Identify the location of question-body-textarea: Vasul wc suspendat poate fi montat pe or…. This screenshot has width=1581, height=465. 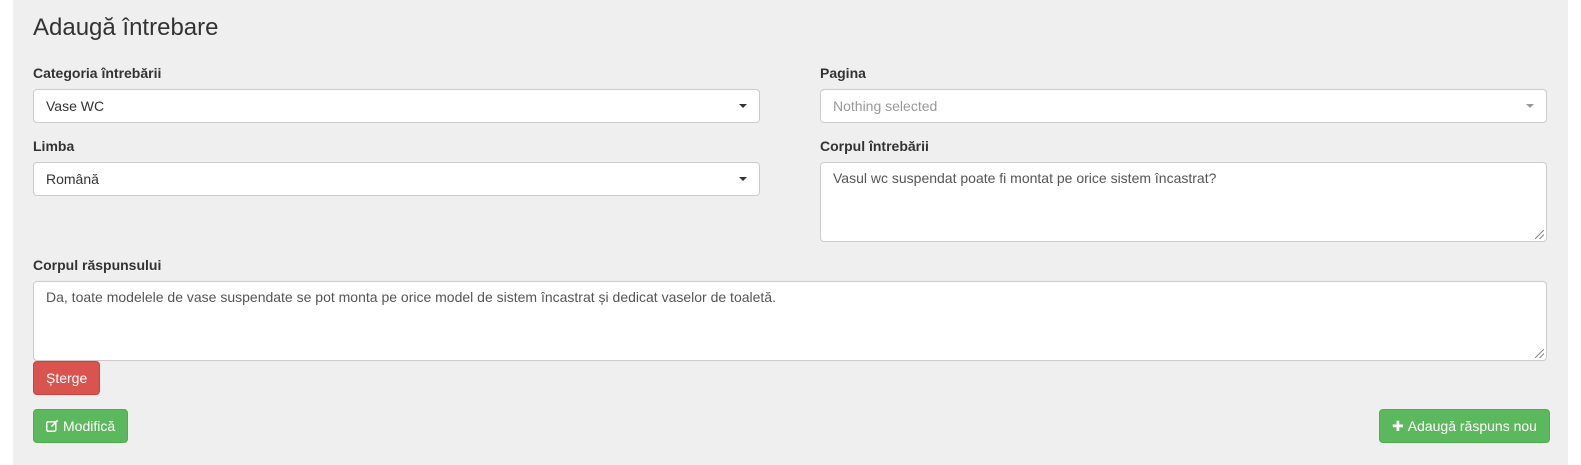
(1183, 202).